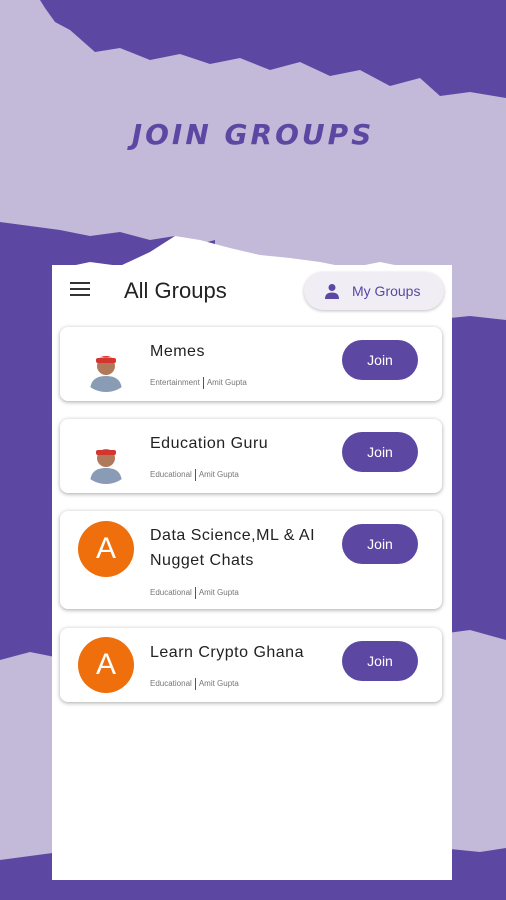  I want to click on my-groups-button: My Groups, so click(374, 291).